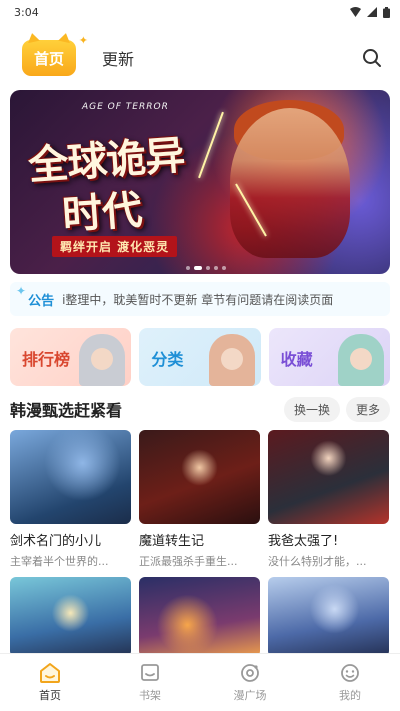  Describe the element at coordinates (329, 357) in the screenshot. I see `favorites-card: 收藏` at that location.